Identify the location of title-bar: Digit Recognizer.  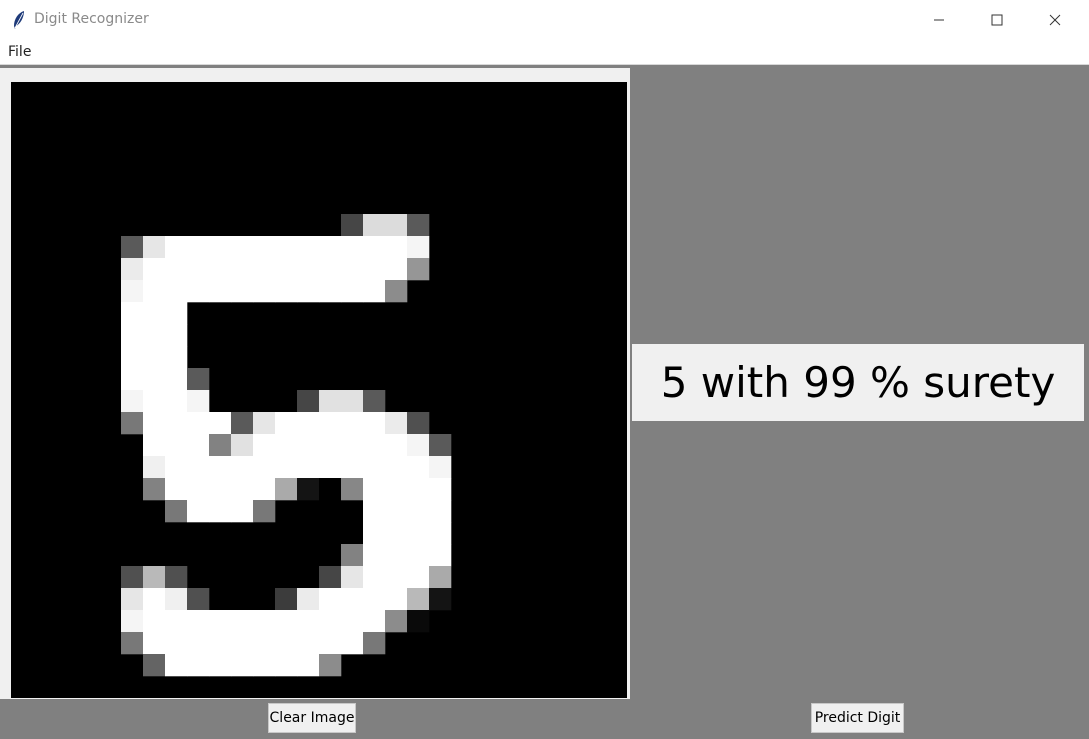
(544, 20).